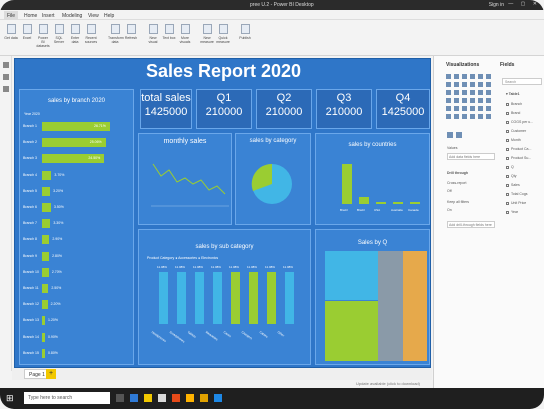  I want to click on sign-in-link: Sign in, so click(496, 5).